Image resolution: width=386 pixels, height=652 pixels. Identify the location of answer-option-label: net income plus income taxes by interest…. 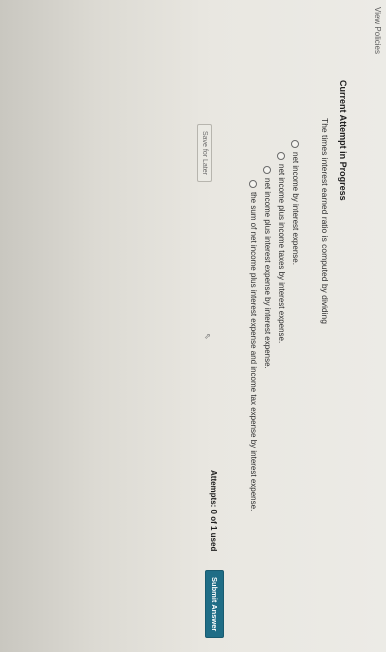
(281, 254).